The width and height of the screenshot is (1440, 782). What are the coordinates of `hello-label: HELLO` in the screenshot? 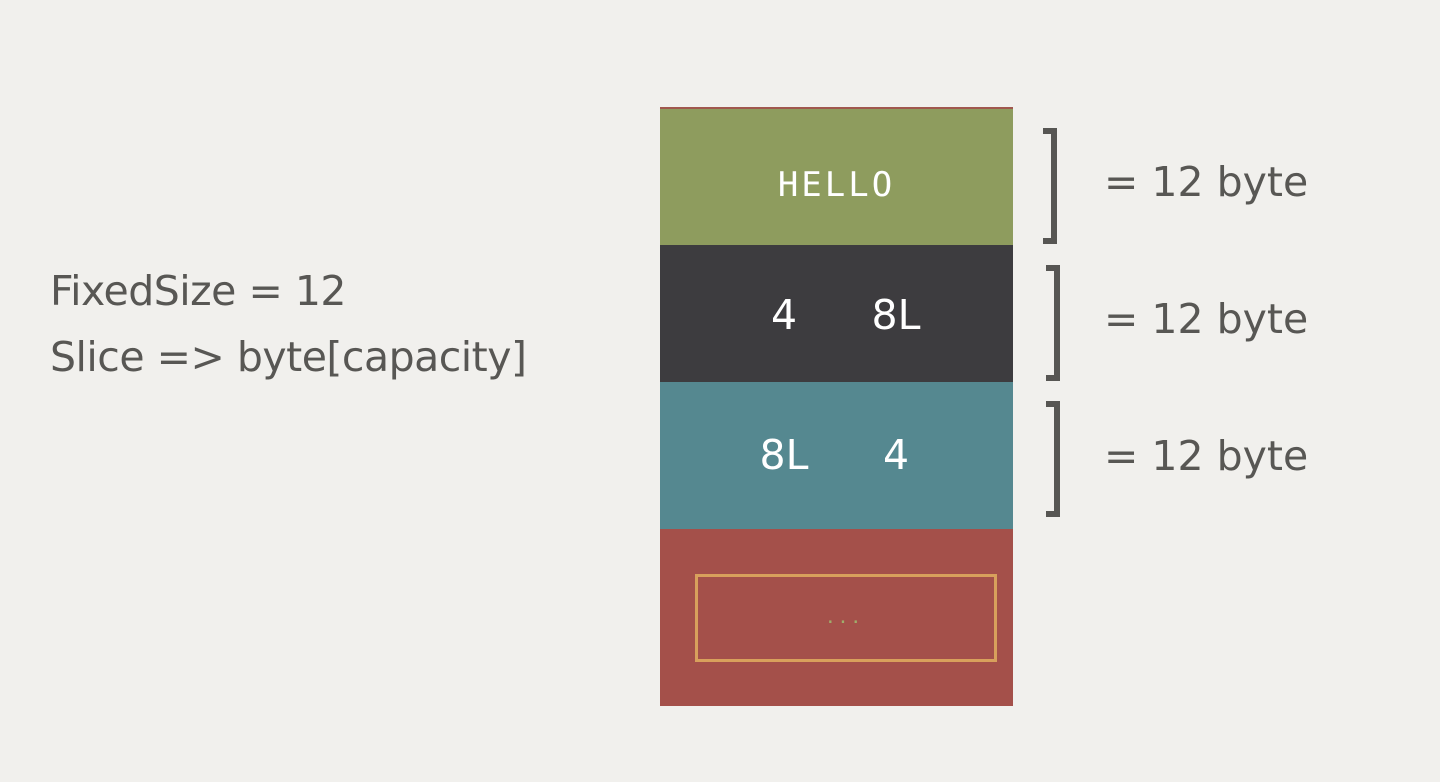 It's located at (836, 185).